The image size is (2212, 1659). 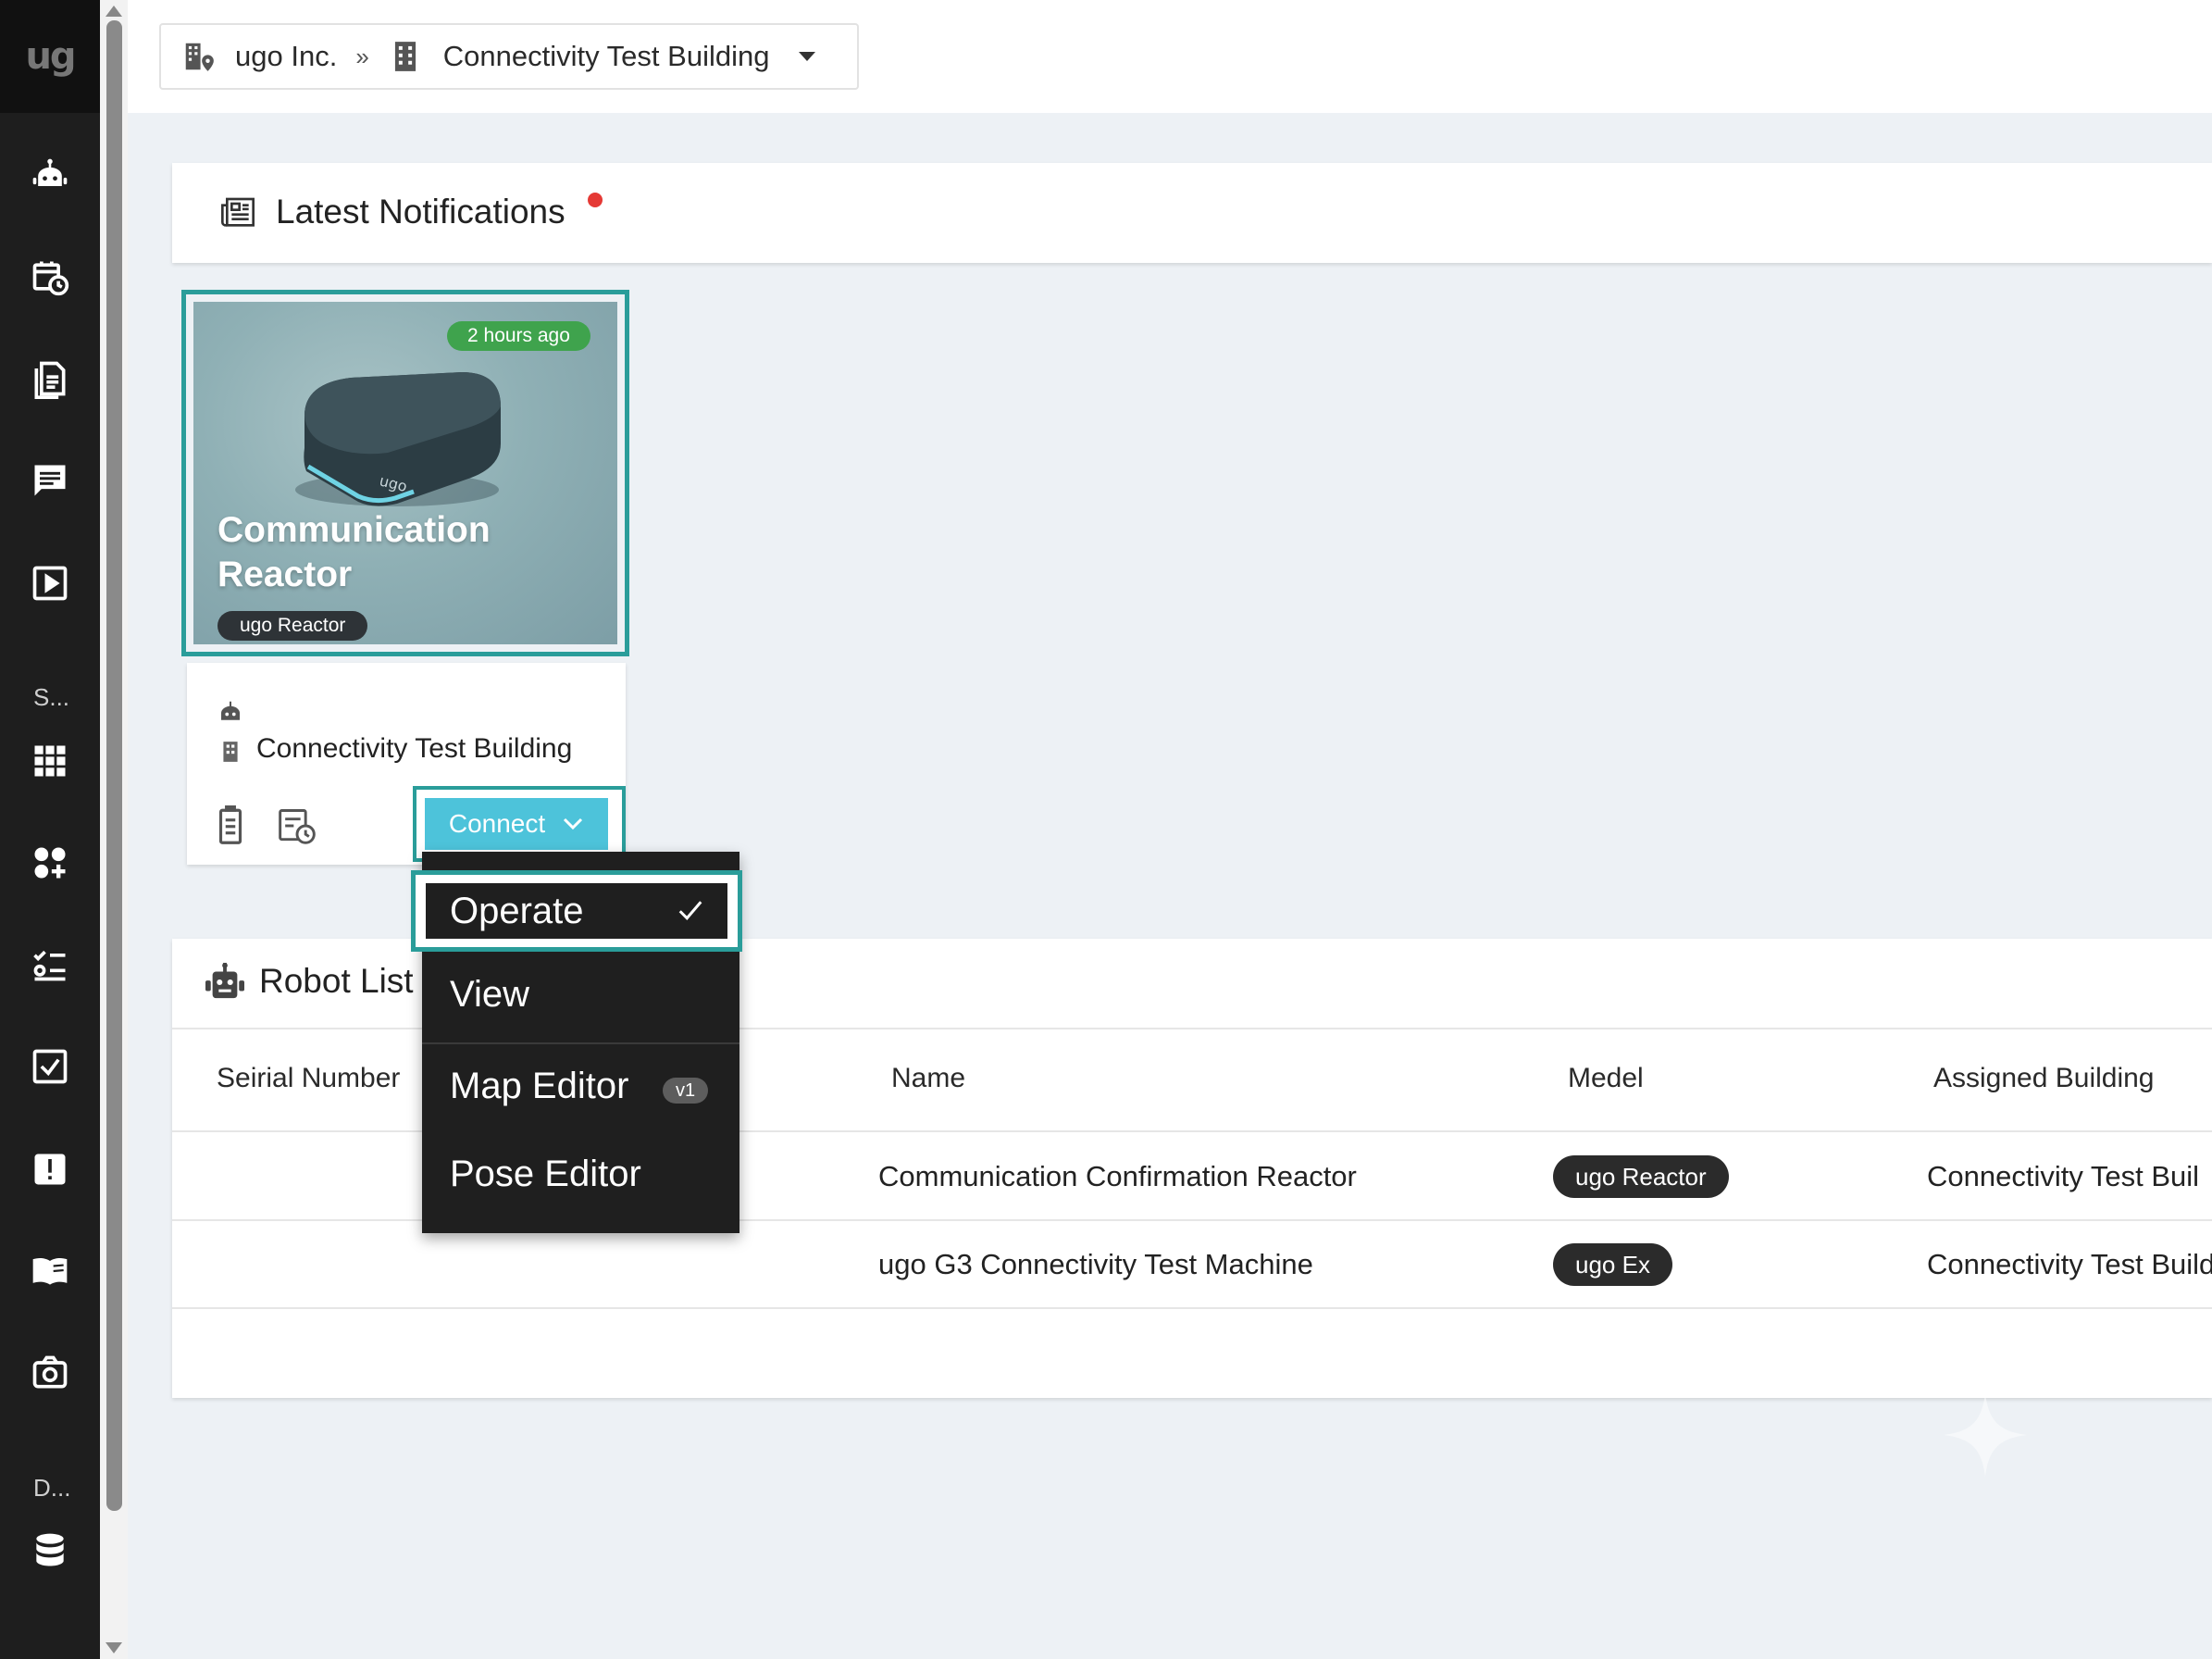 What do you see at coordinates (50, 1373) in the screenshot?
I see `camera-icon` at bounding box center [50, 1373].